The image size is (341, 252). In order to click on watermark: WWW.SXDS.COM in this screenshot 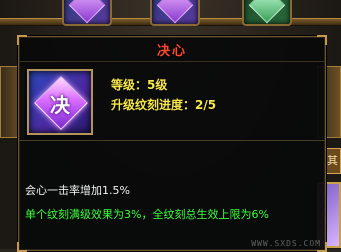, I will do `click(286, 243)`.